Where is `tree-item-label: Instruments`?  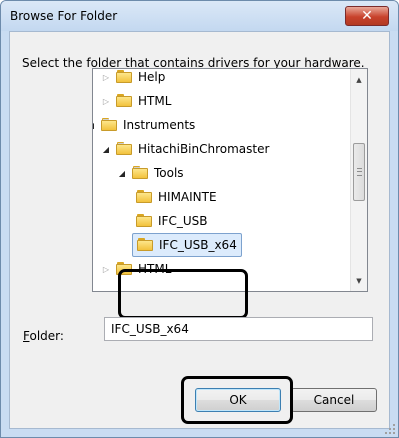 tree-item-label: Instruments is located at coordinates (159, 125).